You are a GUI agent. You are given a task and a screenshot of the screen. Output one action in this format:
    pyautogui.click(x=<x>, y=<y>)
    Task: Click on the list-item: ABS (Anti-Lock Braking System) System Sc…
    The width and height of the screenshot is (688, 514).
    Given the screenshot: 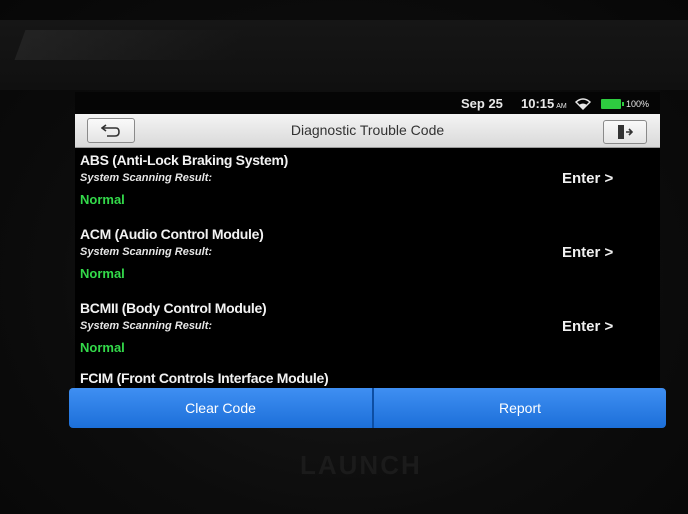 What is the action you would take?
    pyautogui.click(x=367, y=185)
    